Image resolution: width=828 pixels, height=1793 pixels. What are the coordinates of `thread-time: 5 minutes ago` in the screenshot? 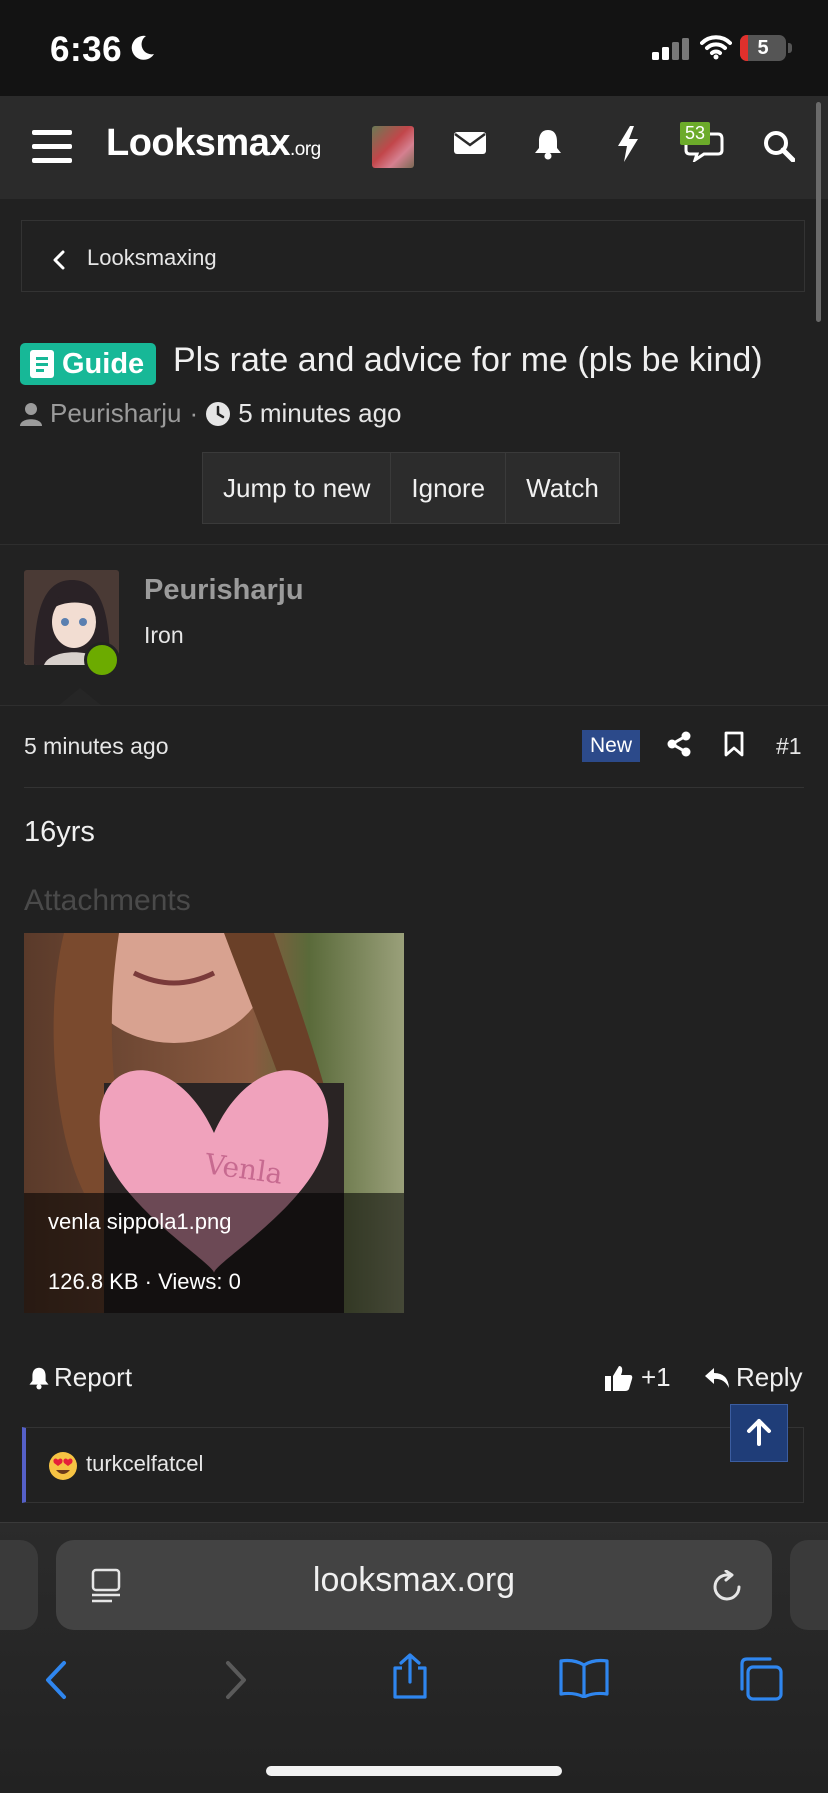 It's located at (319, 413).